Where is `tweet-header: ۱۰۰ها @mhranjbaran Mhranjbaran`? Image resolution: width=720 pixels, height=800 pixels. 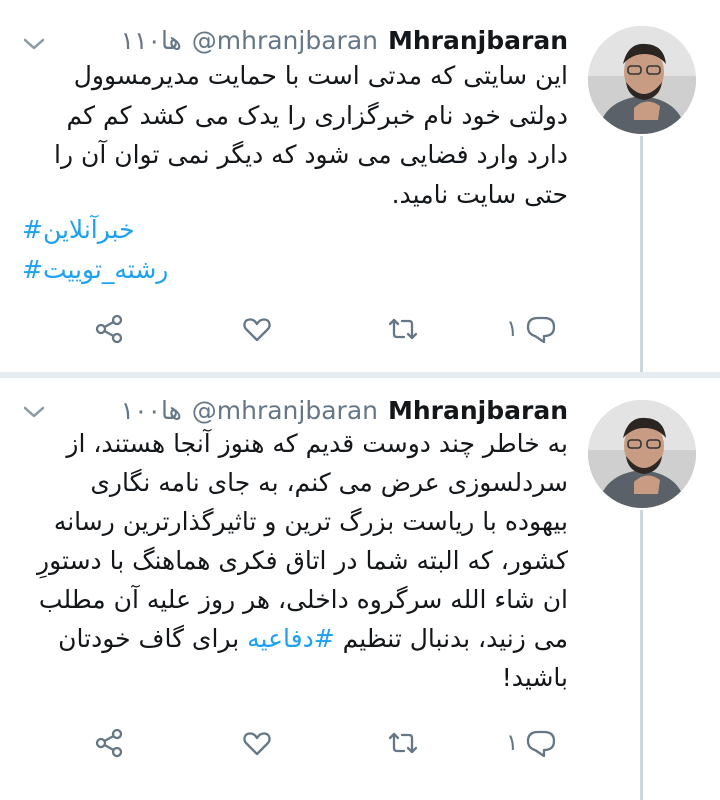
tweet-header: ۱۰۰ها @mhranjbaran Mhranjbaran is located at coordinates (344, 410).